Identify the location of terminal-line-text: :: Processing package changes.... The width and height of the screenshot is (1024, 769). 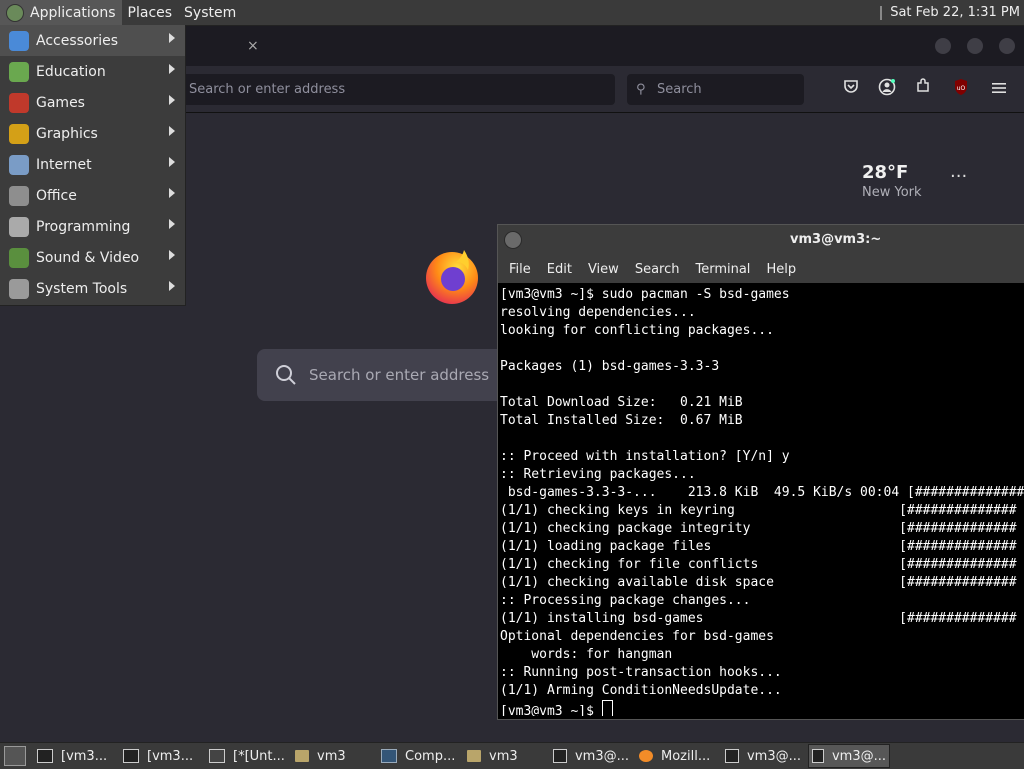
(625, 600).